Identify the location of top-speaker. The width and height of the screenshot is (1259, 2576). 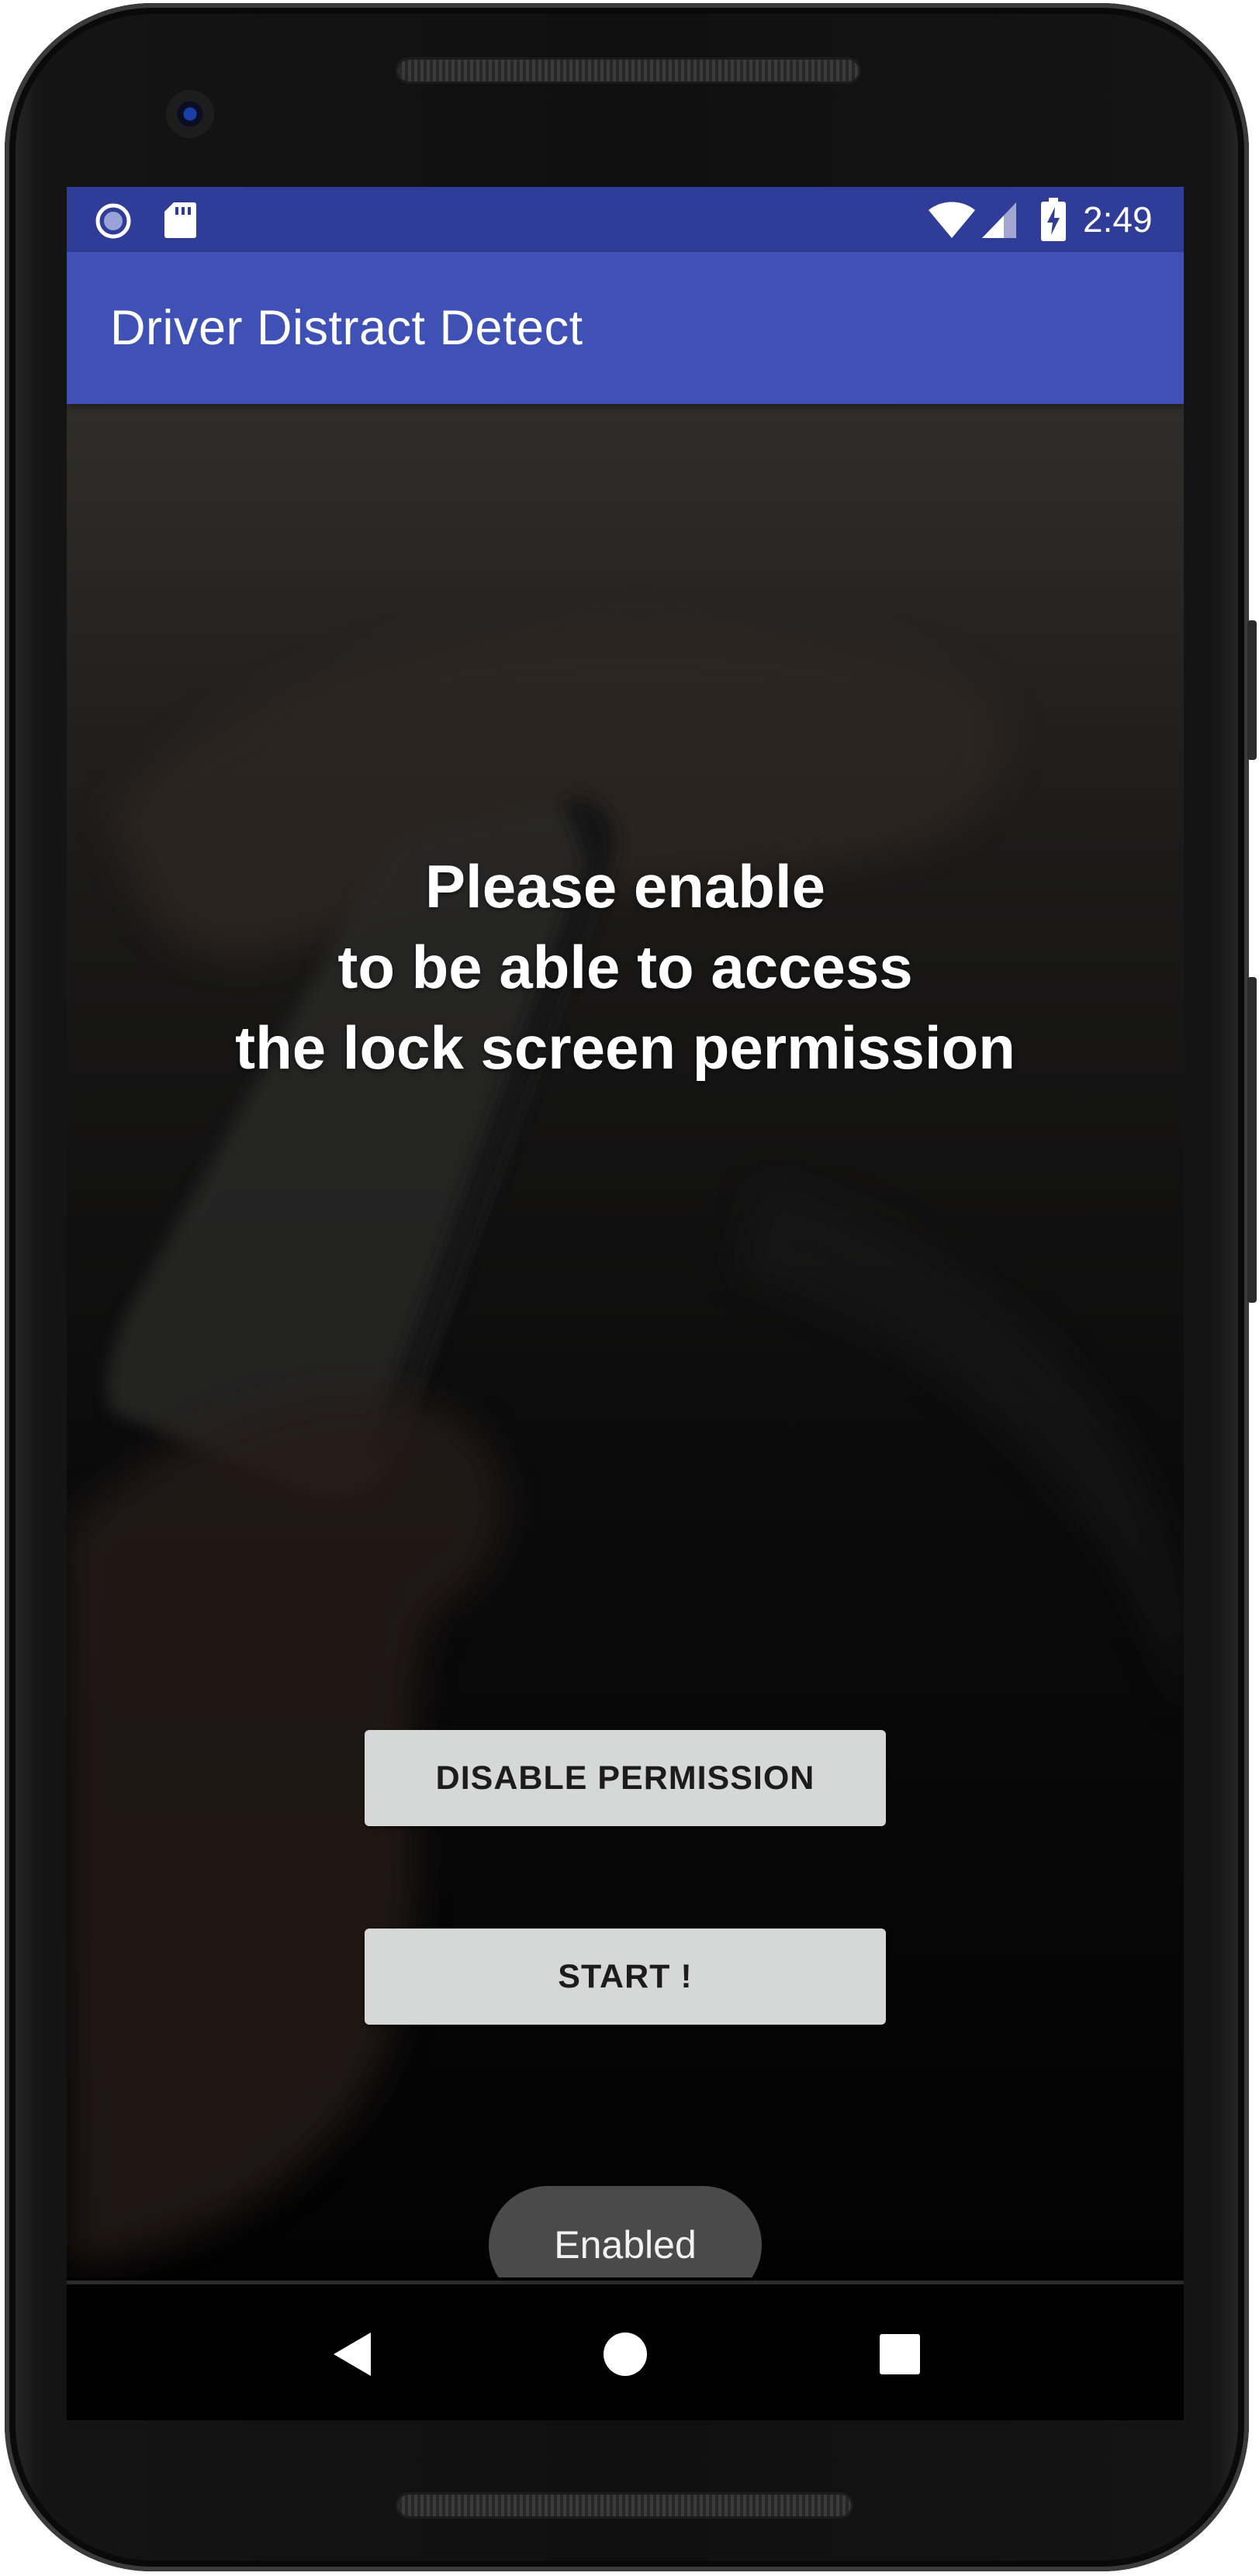
(628, 70).